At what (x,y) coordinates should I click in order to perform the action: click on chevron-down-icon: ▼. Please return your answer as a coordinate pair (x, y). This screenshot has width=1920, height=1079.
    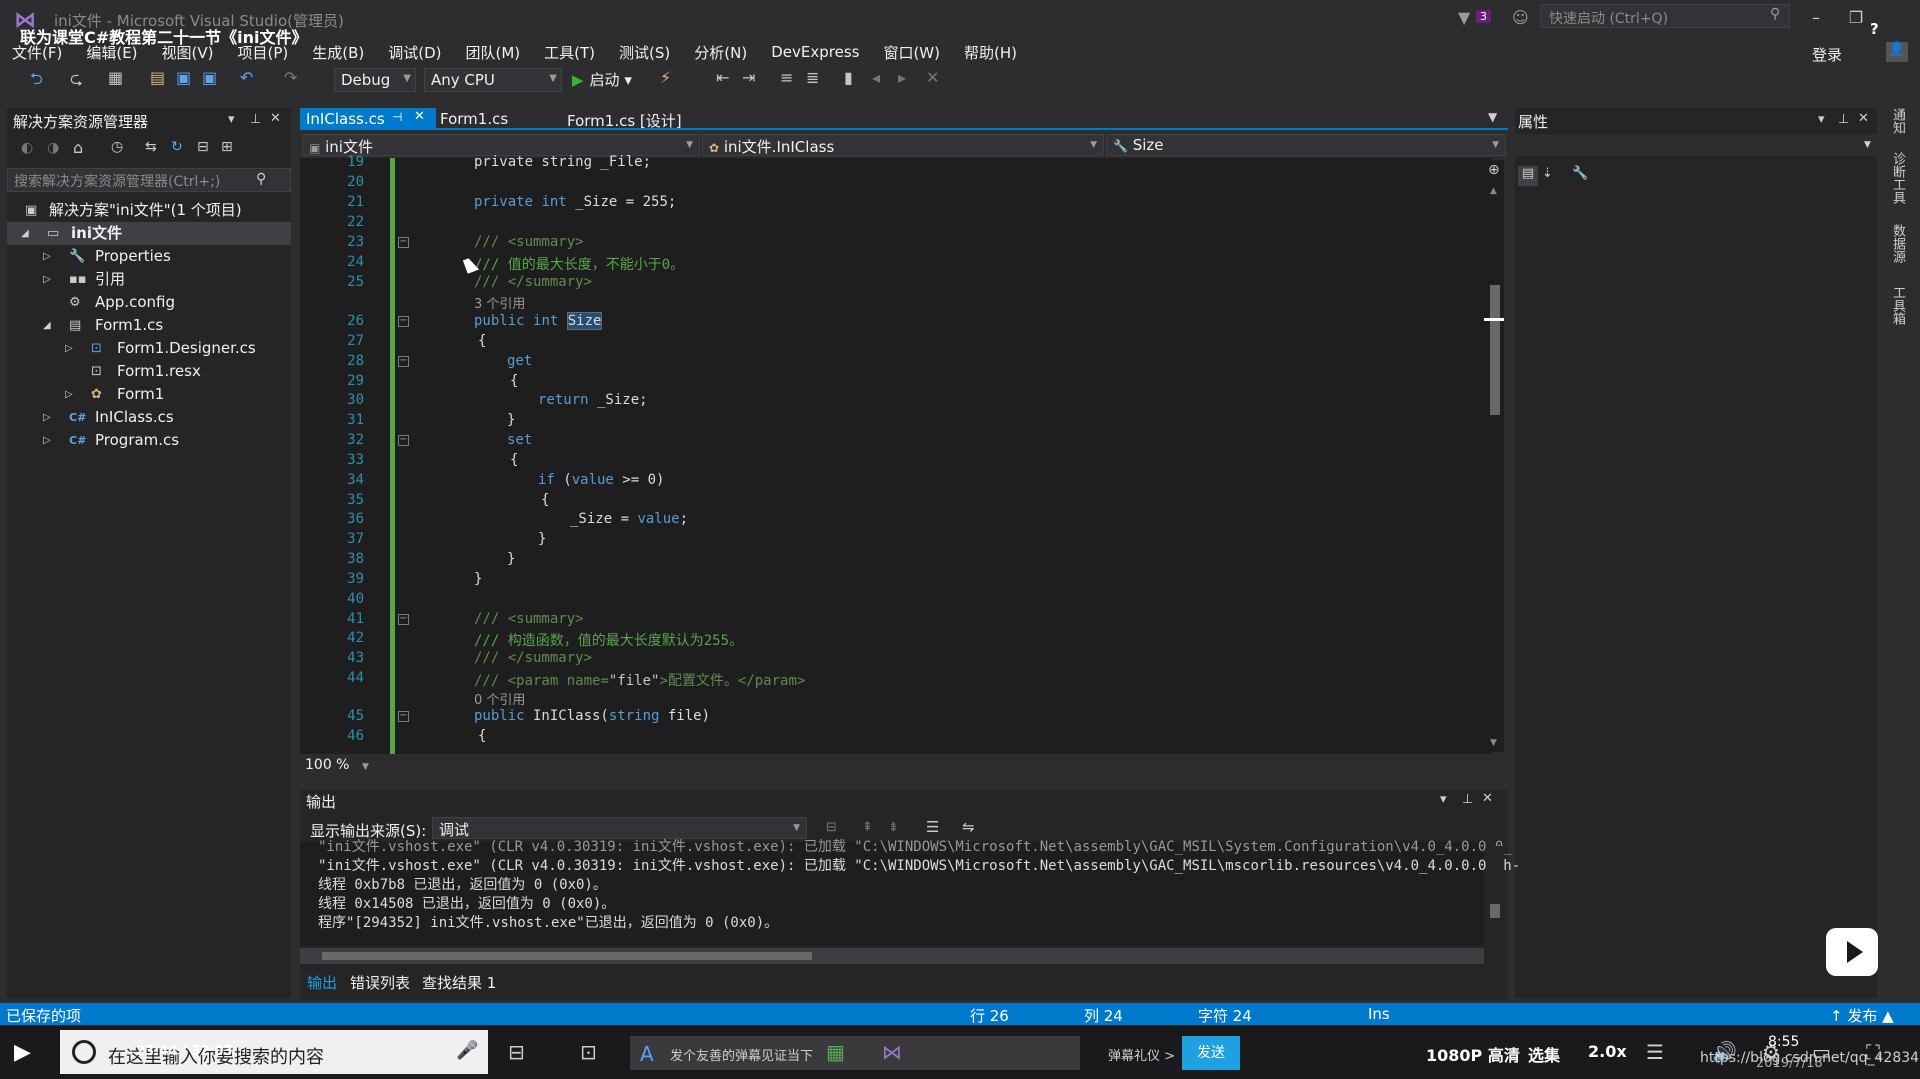
    Looking at the image, I should click on (1867, 145).